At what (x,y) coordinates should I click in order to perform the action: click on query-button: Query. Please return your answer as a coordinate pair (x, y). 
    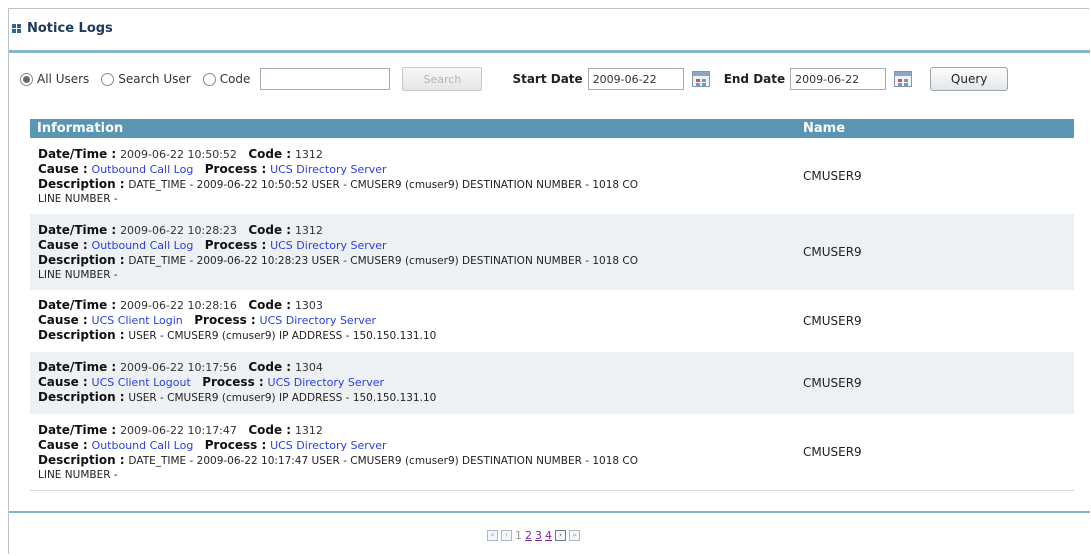
    Looking at the image, I should click on (969, 79).